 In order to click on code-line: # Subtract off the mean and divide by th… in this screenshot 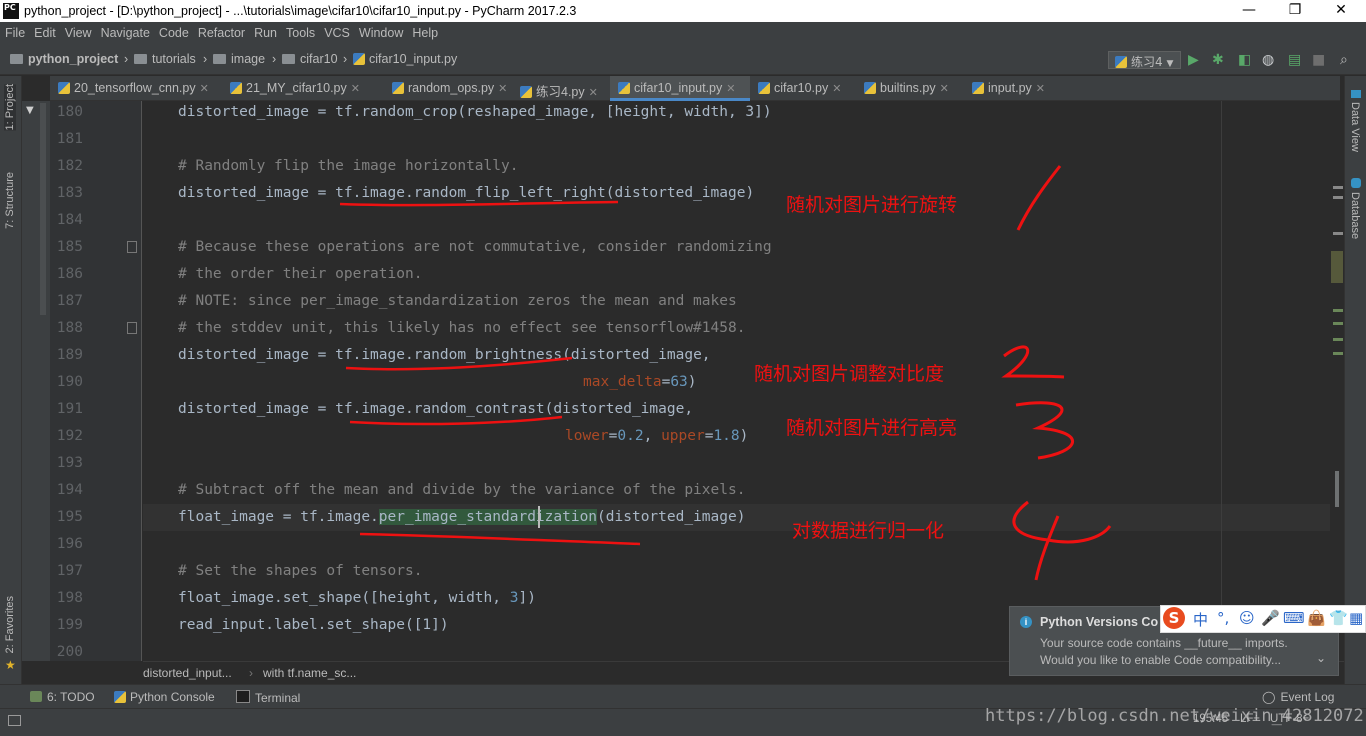, I will do `click(462, 490)`.